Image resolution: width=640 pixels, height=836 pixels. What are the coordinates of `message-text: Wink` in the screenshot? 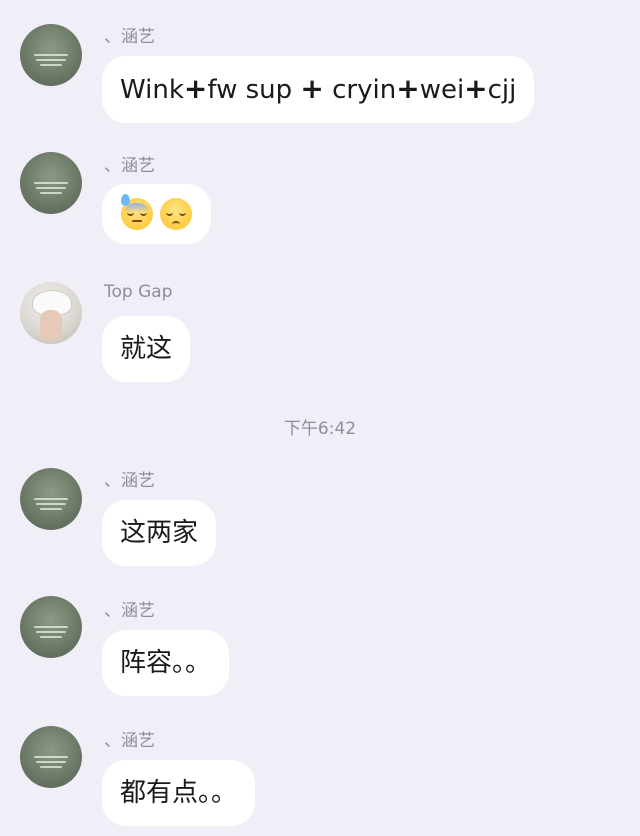 It's located at (152, 90).